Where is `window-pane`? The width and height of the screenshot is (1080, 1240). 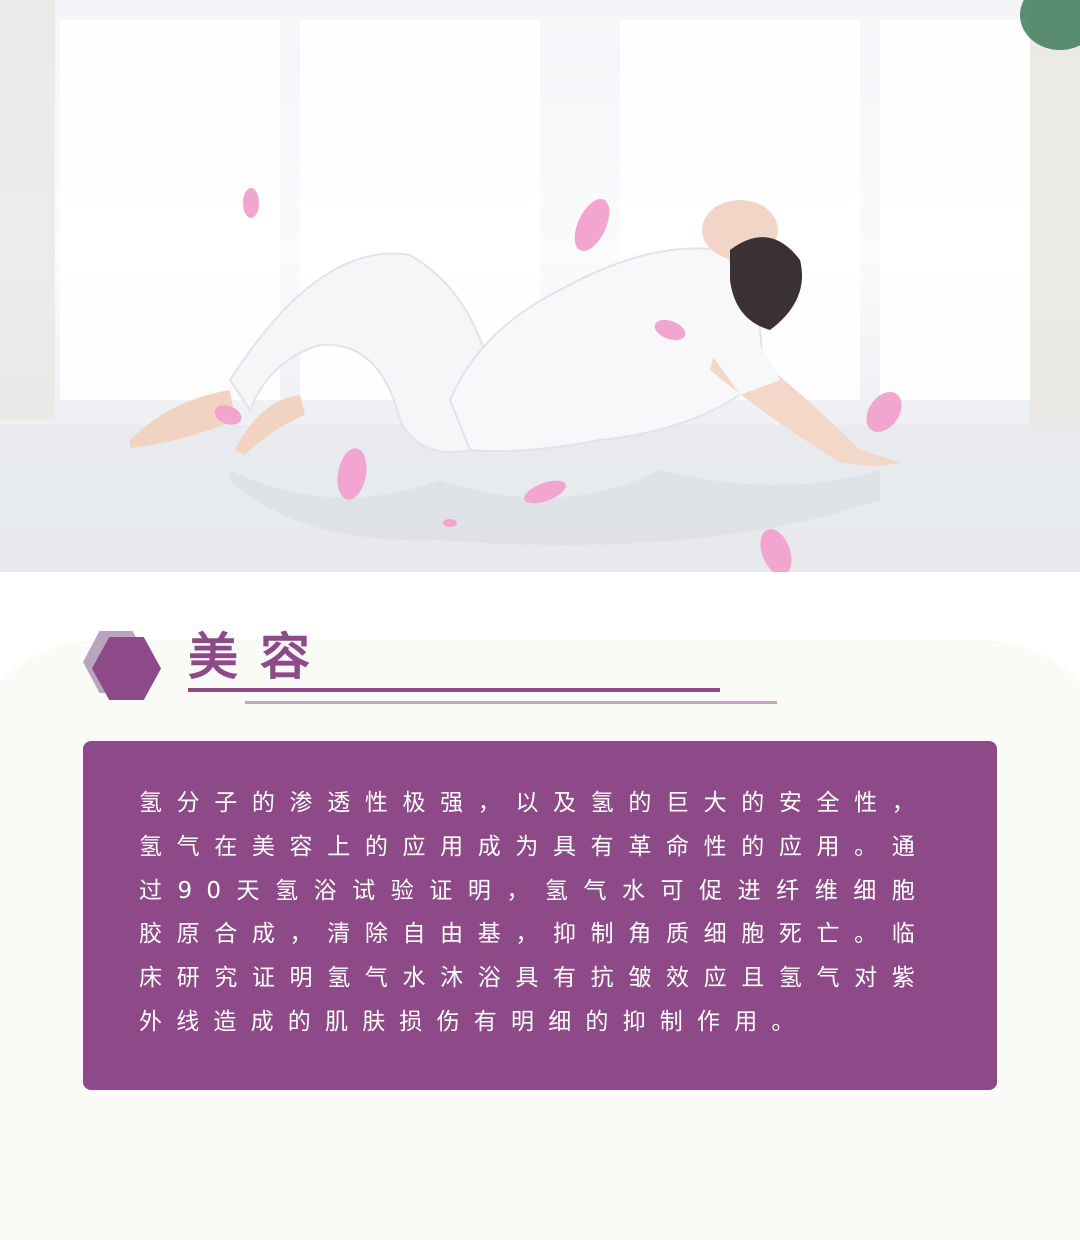 window-pane is located at coordinates (955, 210).